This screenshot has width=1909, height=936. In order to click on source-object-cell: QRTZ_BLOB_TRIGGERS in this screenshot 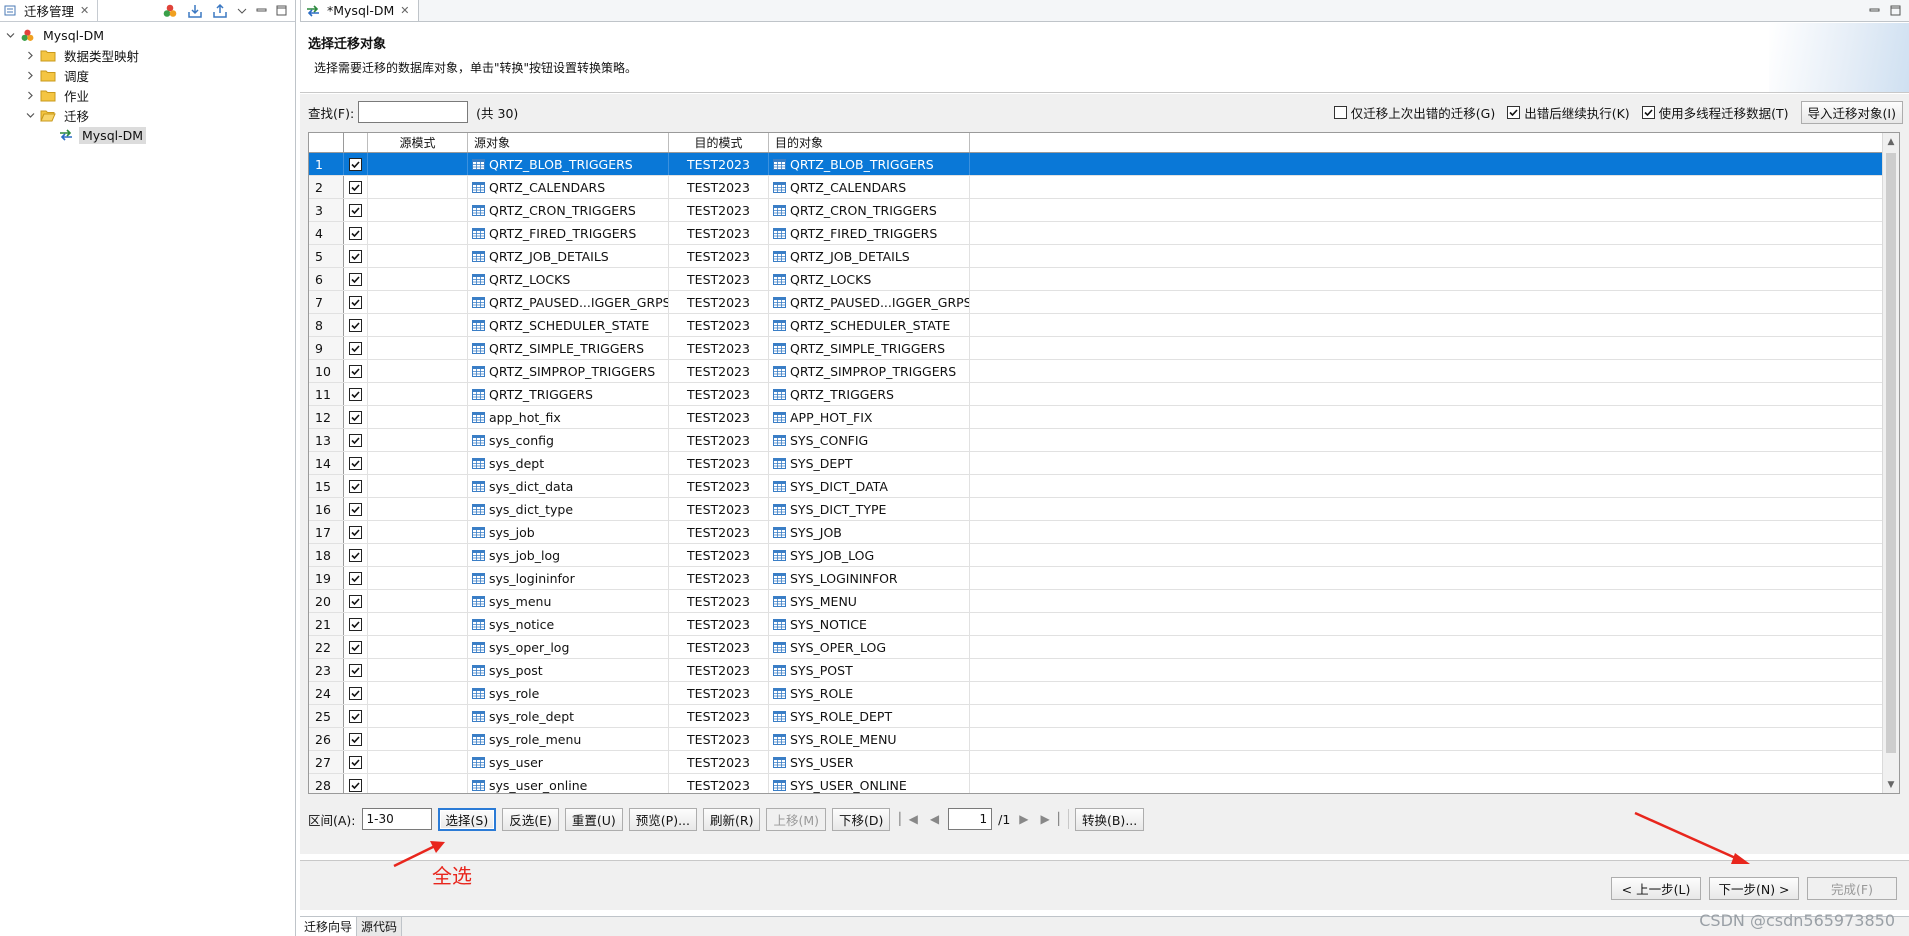, I will do `click(568, 164)`.